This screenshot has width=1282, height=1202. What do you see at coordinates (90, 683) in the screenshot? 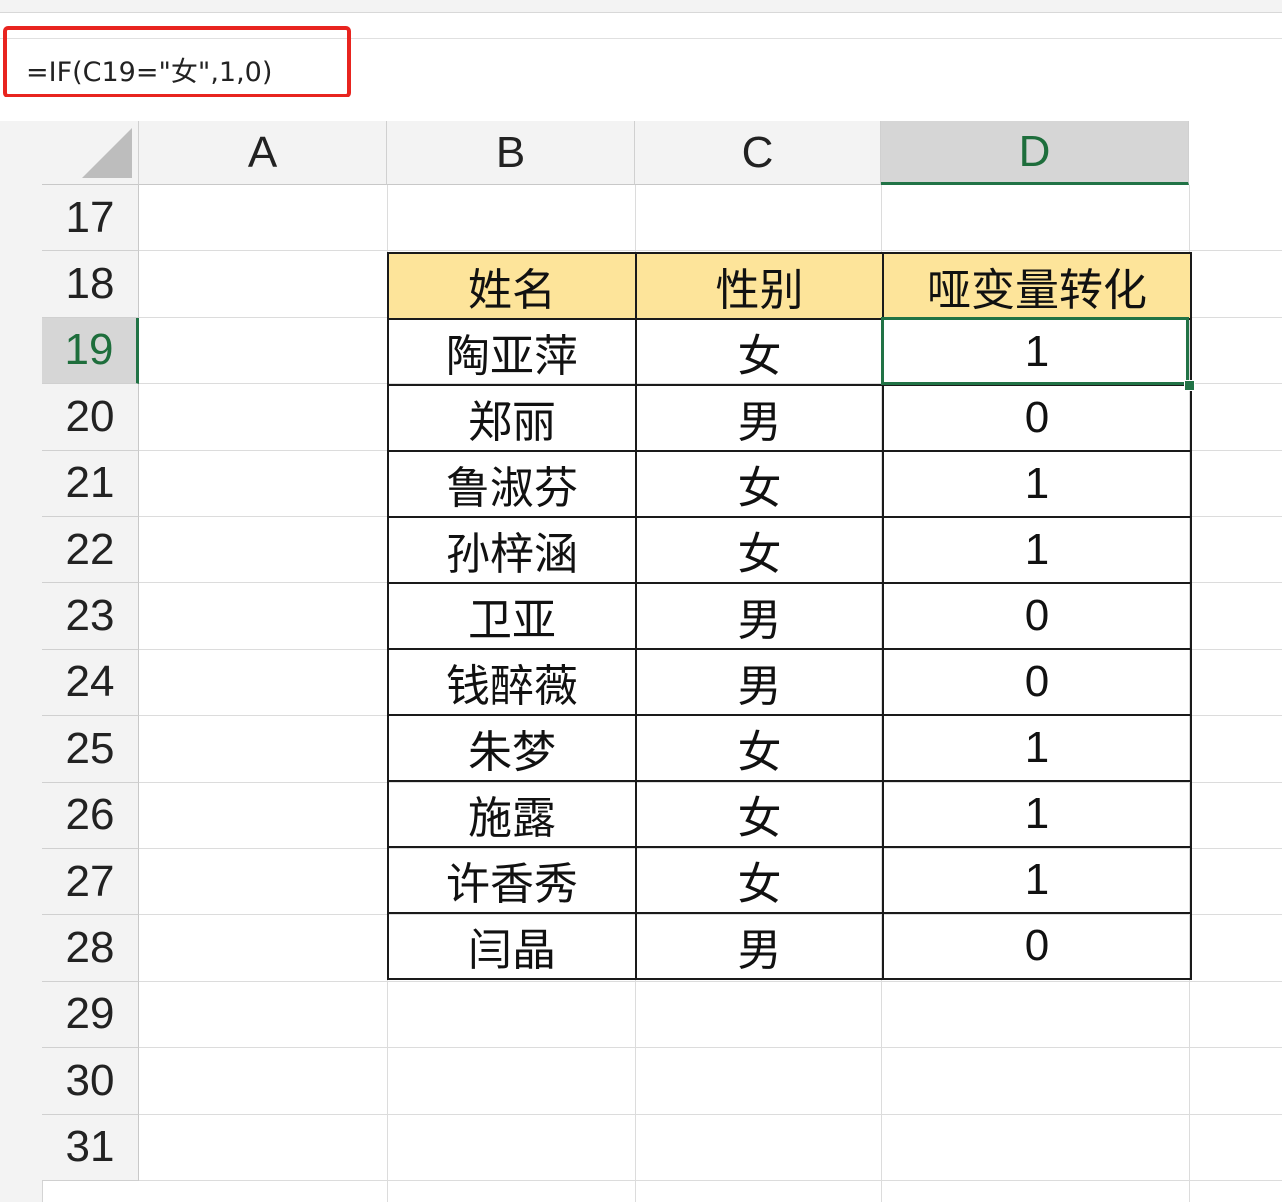
I see `row-header-24: 24` at bounding box center [90, 683].